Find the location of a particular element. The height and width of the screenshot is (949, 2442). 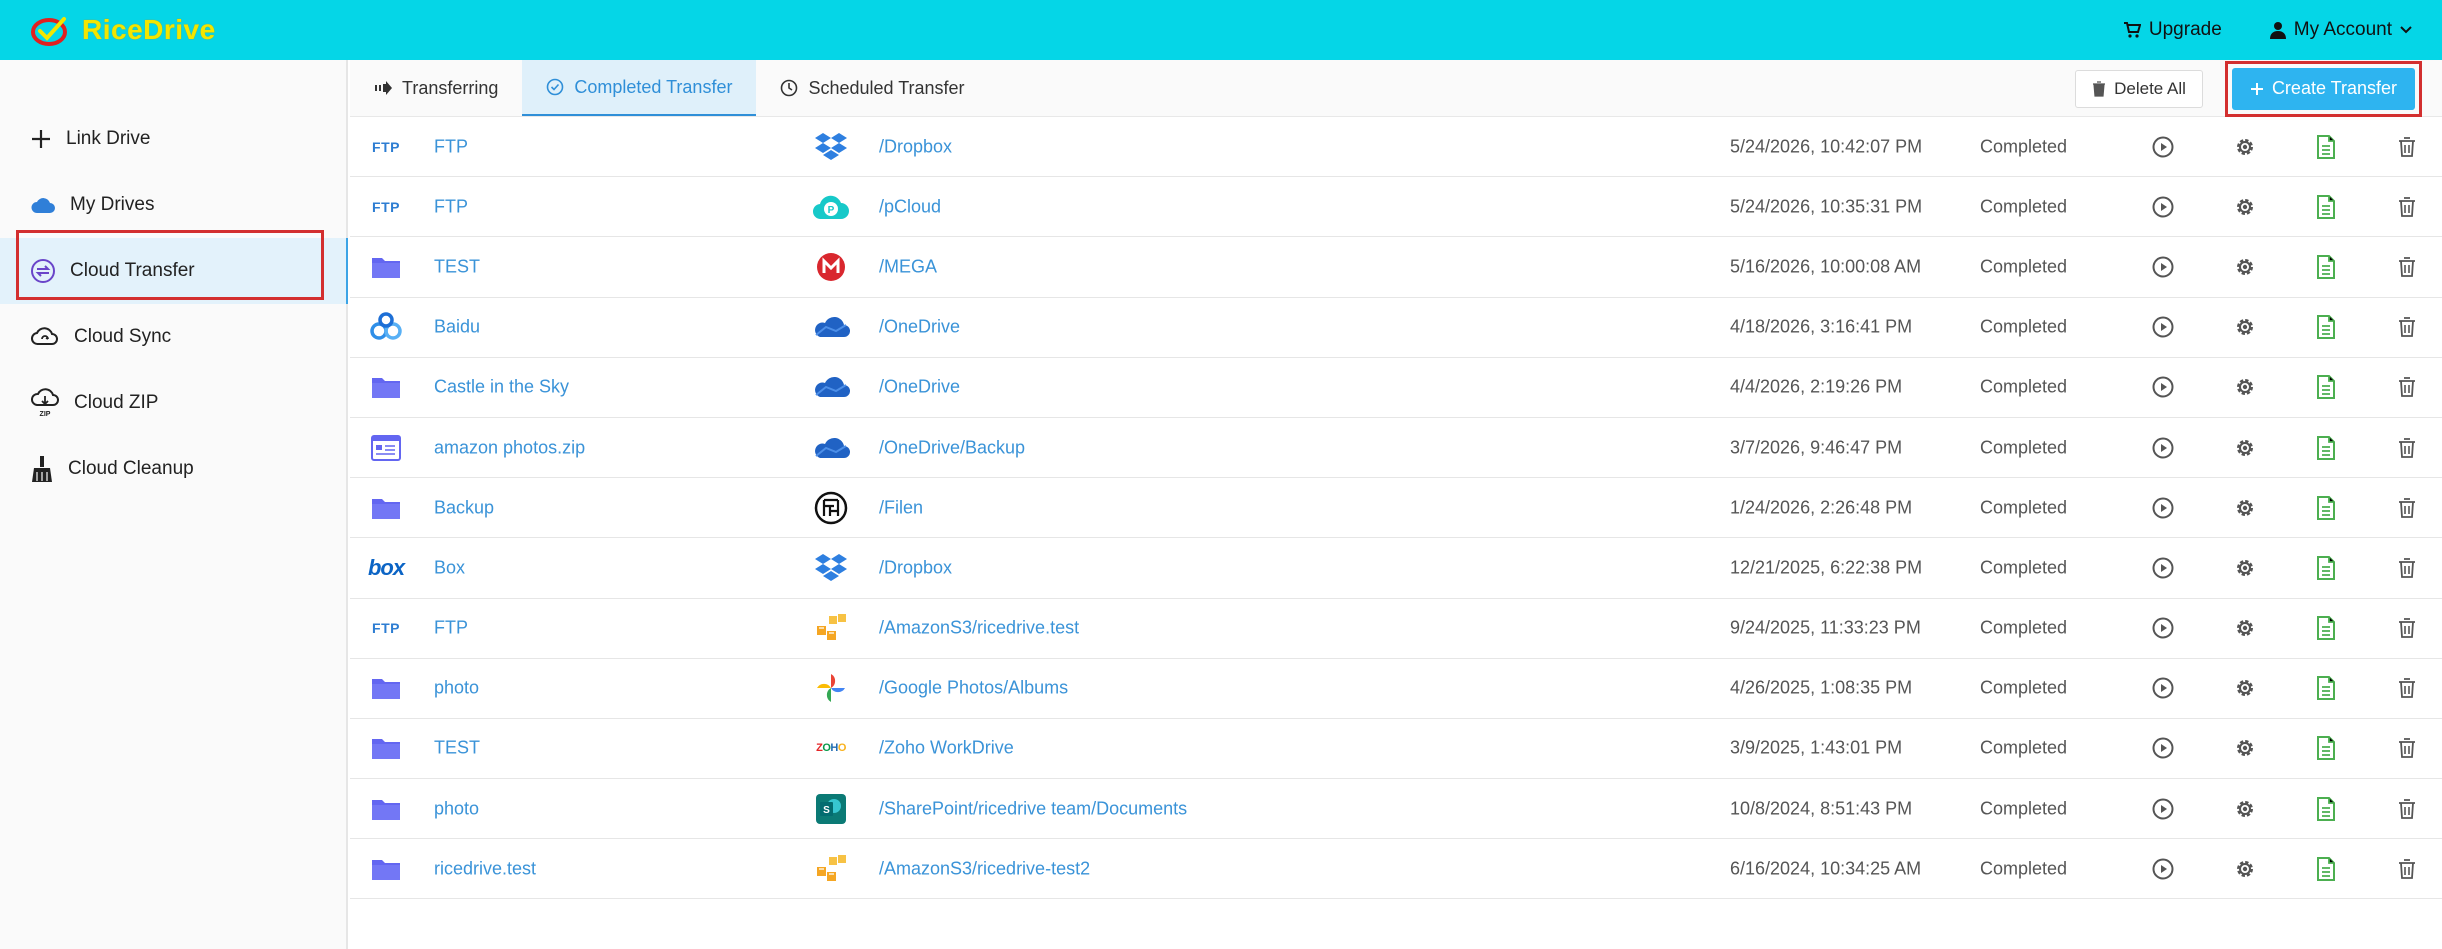

tab-transferring: Transferring is located at coordinates (436, 88).